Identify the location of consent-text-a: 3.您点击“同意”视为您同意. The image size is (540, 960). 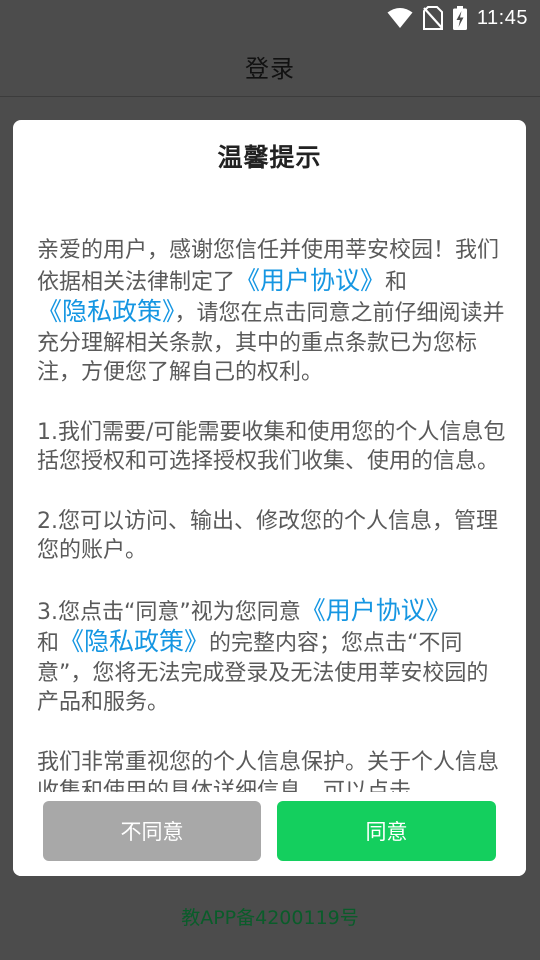
(169, 612).